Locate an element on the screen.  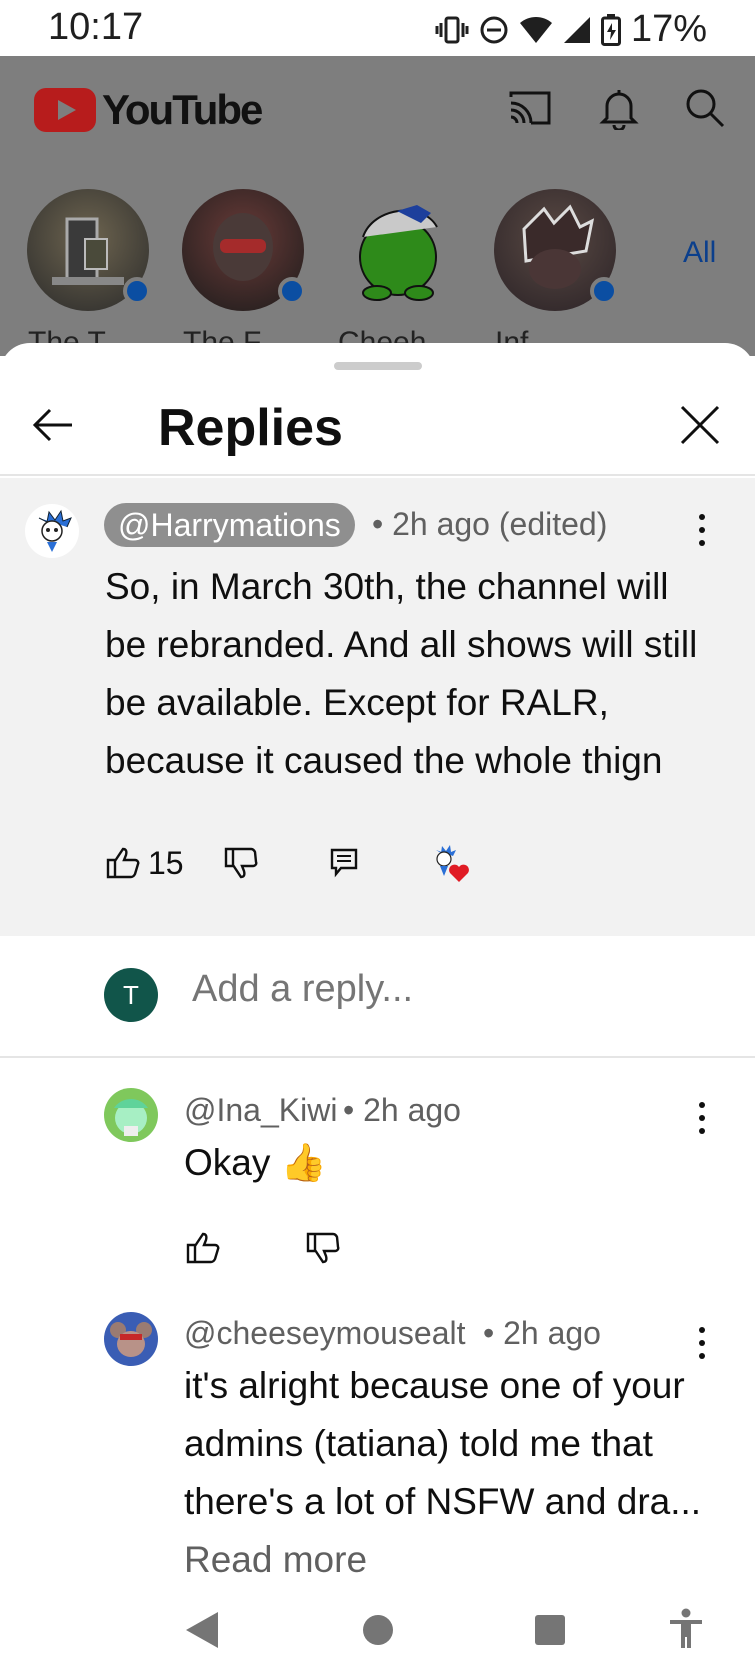
system-navigation-bar is located at coordinates (377, 1629).